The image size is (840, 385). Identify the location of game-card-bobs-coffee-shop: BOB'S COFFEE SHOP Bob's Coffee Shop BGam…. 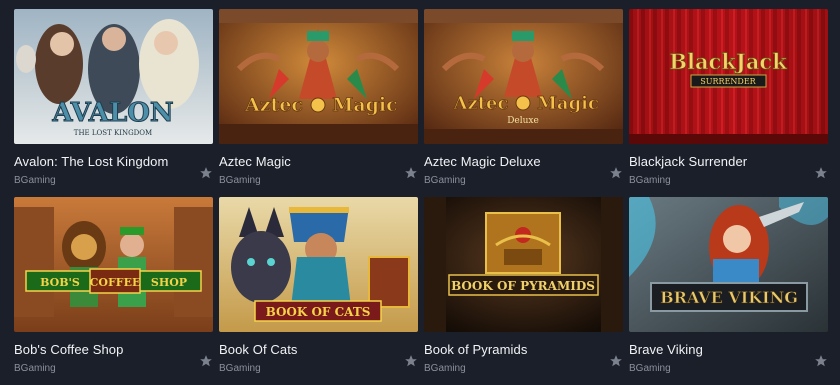
(113, 291).